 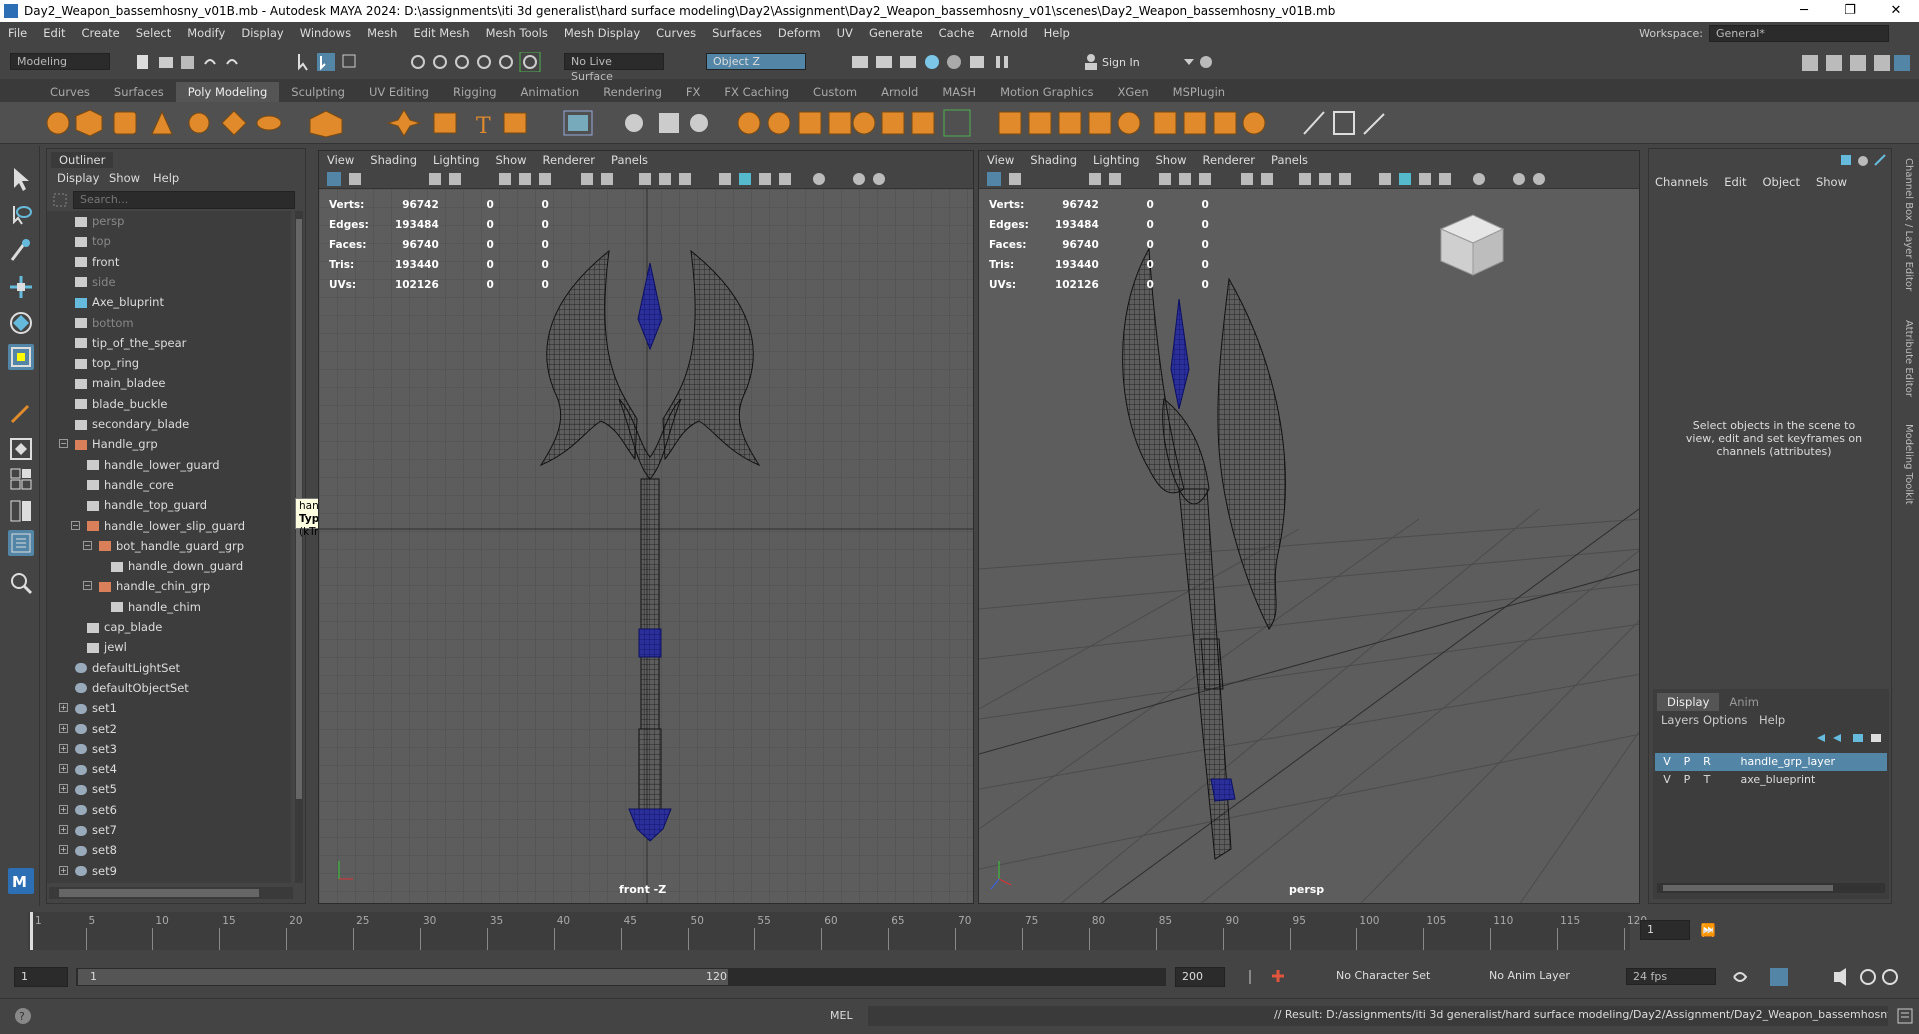 What do you see at coordinates (1908, 358) in the screenshot?
I see `side-tab-attribute-editor: Attribute Editor` at bounding box center [1908, 358].